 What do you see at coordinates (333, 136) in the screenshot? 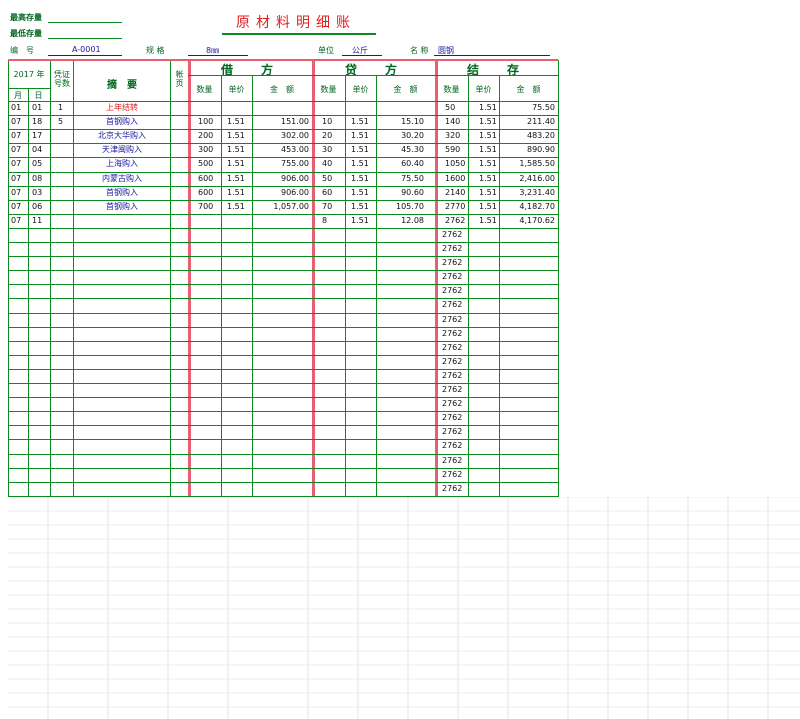
I see `cell-credit-qty: 20` at bounding box center [333, 136].